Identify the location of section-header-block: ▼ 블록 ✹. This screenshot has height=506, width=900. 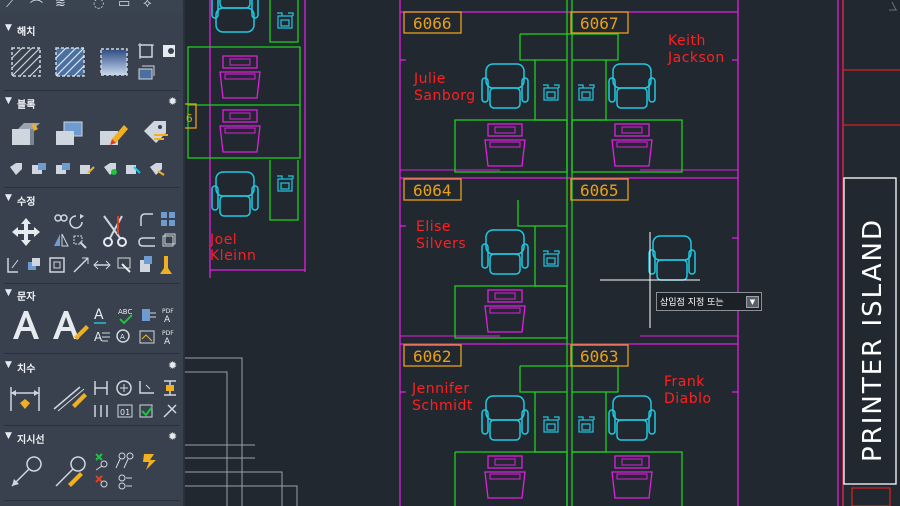
(91, 103).